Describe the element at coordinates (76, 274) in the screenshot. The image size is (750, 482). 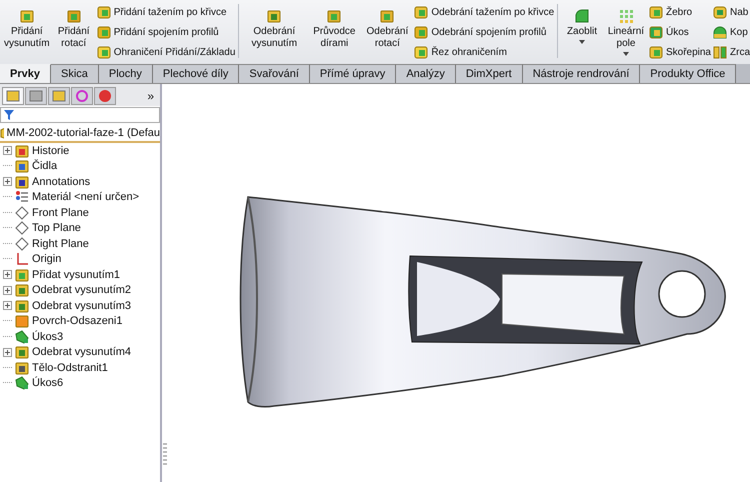
I see `tree-item: Přidat vysunutím1` at that location.